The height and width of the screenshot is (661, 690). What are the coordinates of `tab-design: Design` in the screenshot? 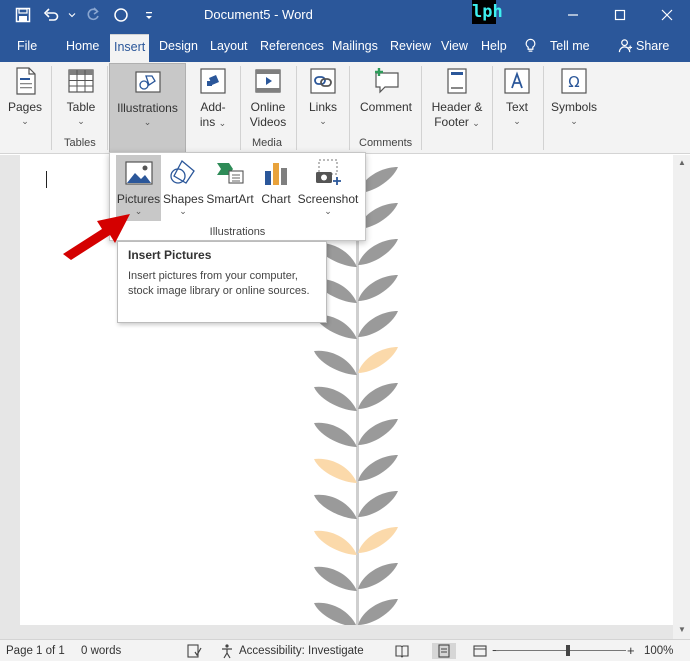 It's located at (178, 46).